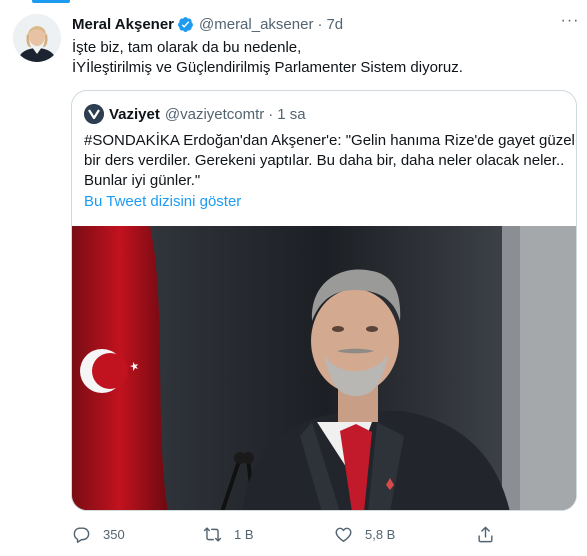  What do you see at coordinates (142, 180) in the screenshot?
I see `quoted-text-line: Bunlar iyi günler."` at bounding box center [142, 180].